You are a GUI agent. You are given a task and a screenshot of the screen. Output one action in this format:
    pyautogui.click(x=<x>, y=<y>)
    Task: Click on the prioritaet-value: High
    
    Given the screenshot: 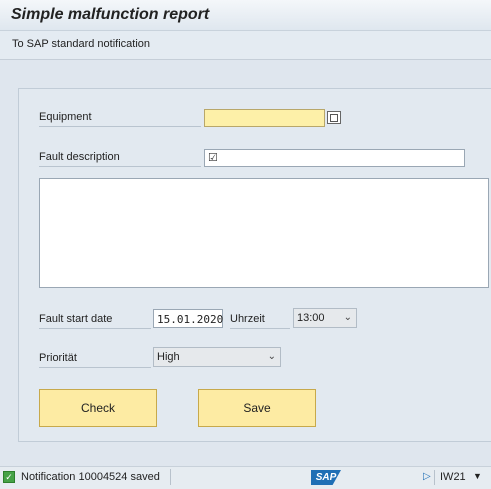 What is the action you would take?
    pyautogui.click(x=168, y=357)
    